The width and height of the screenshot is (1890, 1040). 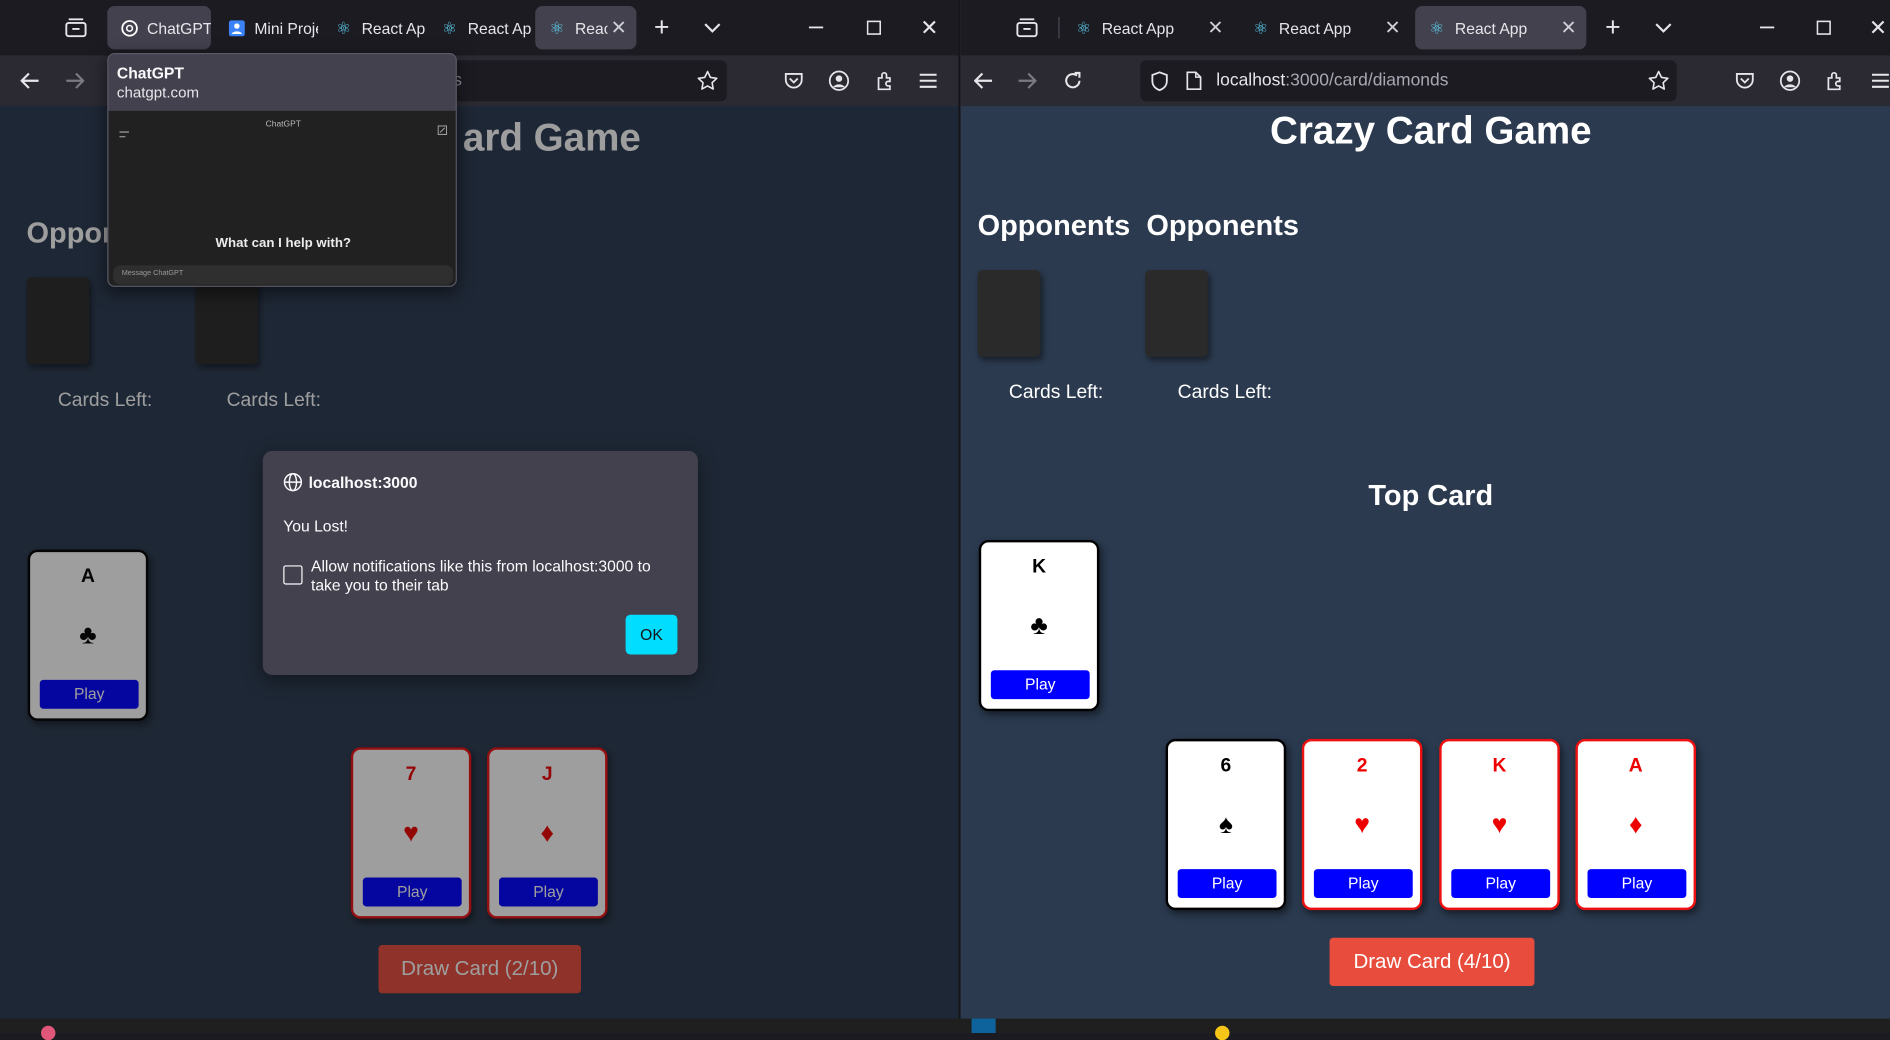 I want to click on shield-icon, so click(x=1159, y=80).